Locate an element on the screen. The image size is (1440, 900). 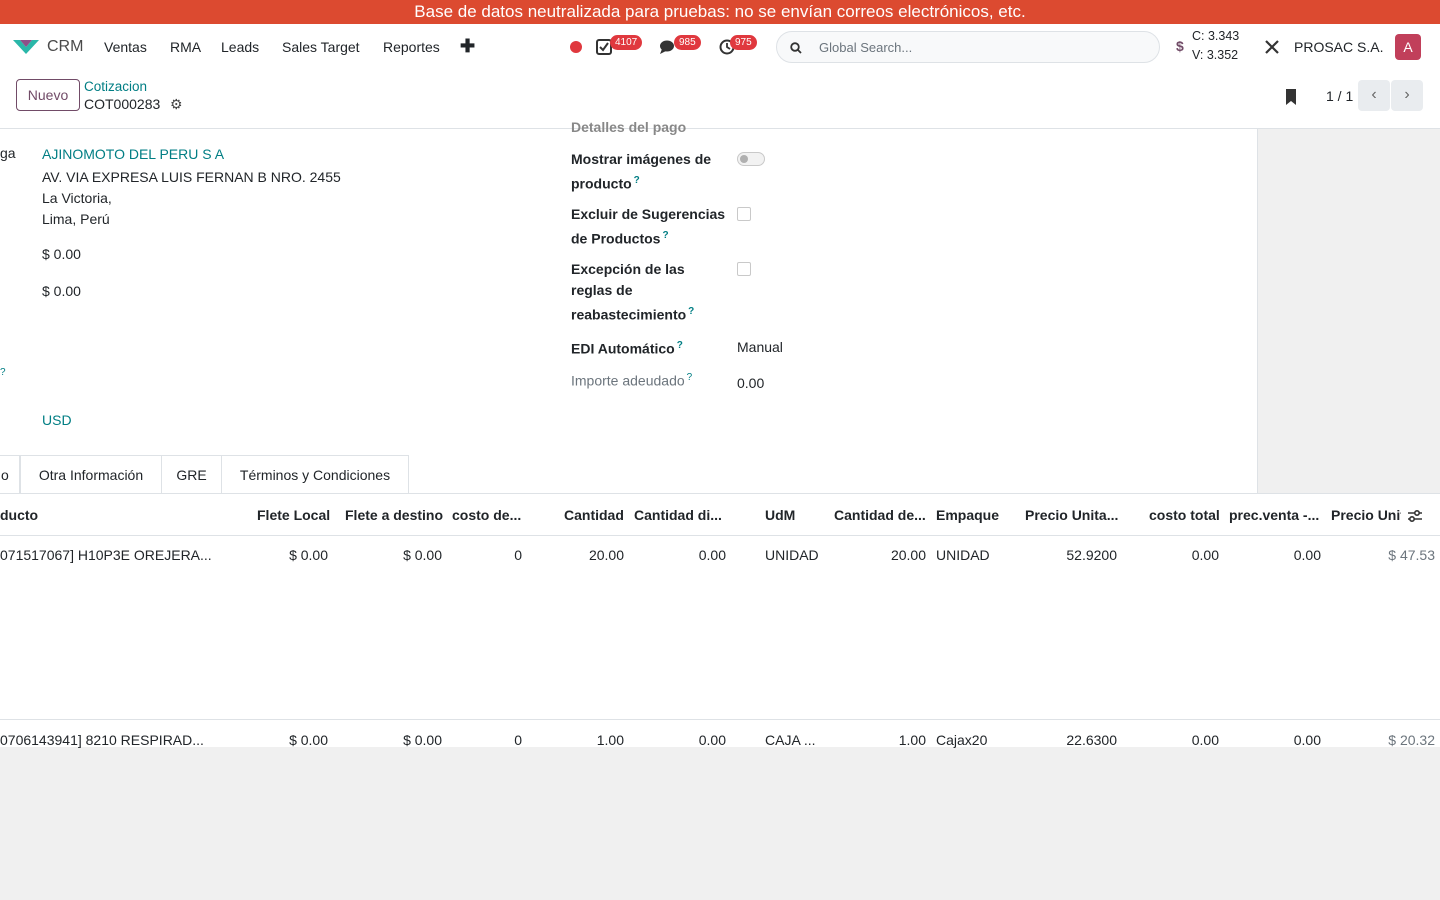
address-line-3: Lima, Perú is located at coordinates (76, 219).